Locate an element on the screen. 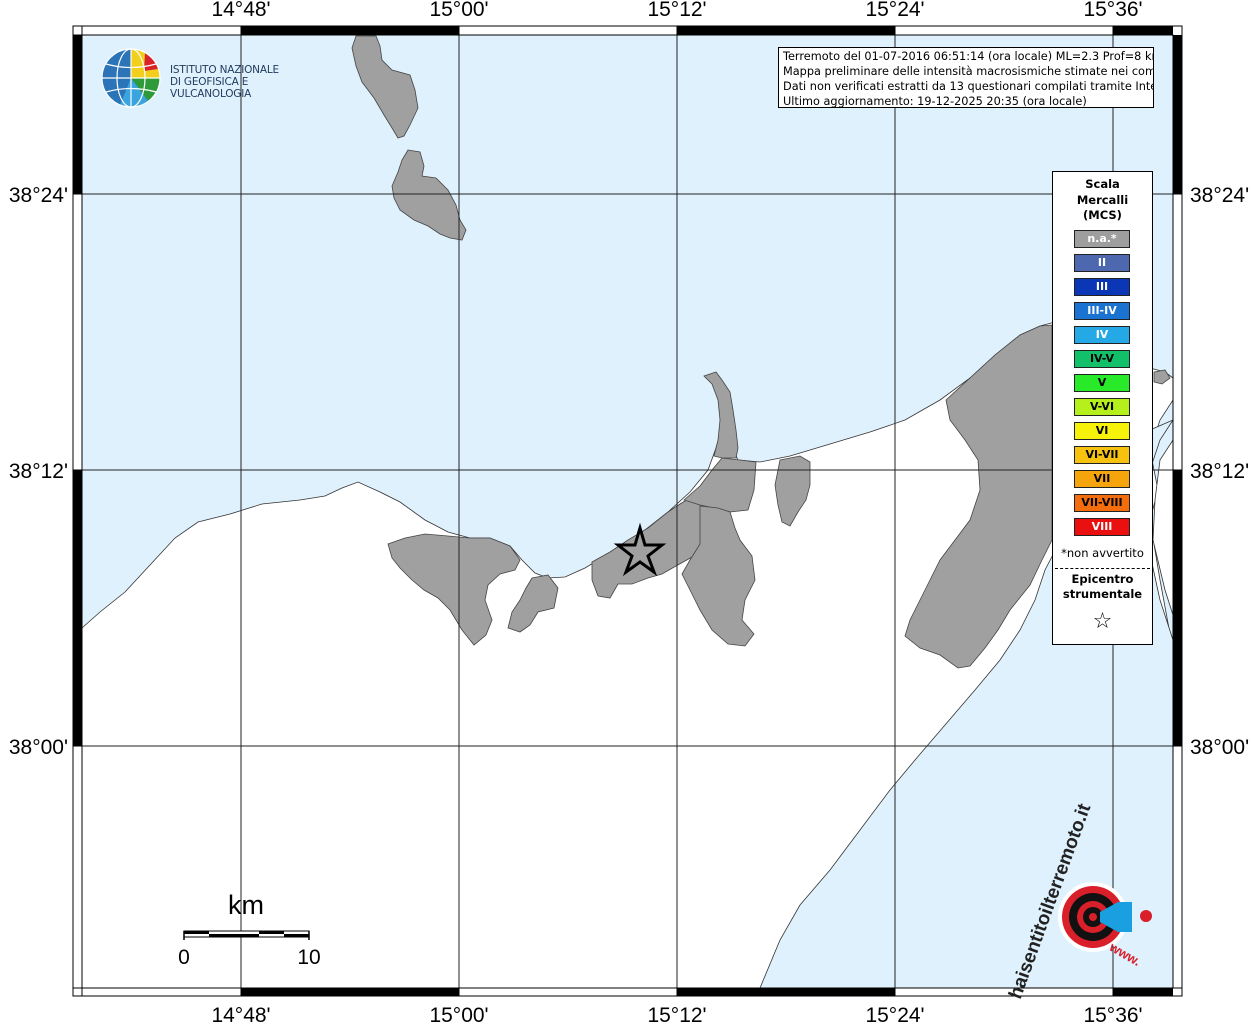 Image resolution: width=1255 pixels, height=1024 pixels. lon-label-bottom-1: 15°00' is located at coordinates (458, 1014).